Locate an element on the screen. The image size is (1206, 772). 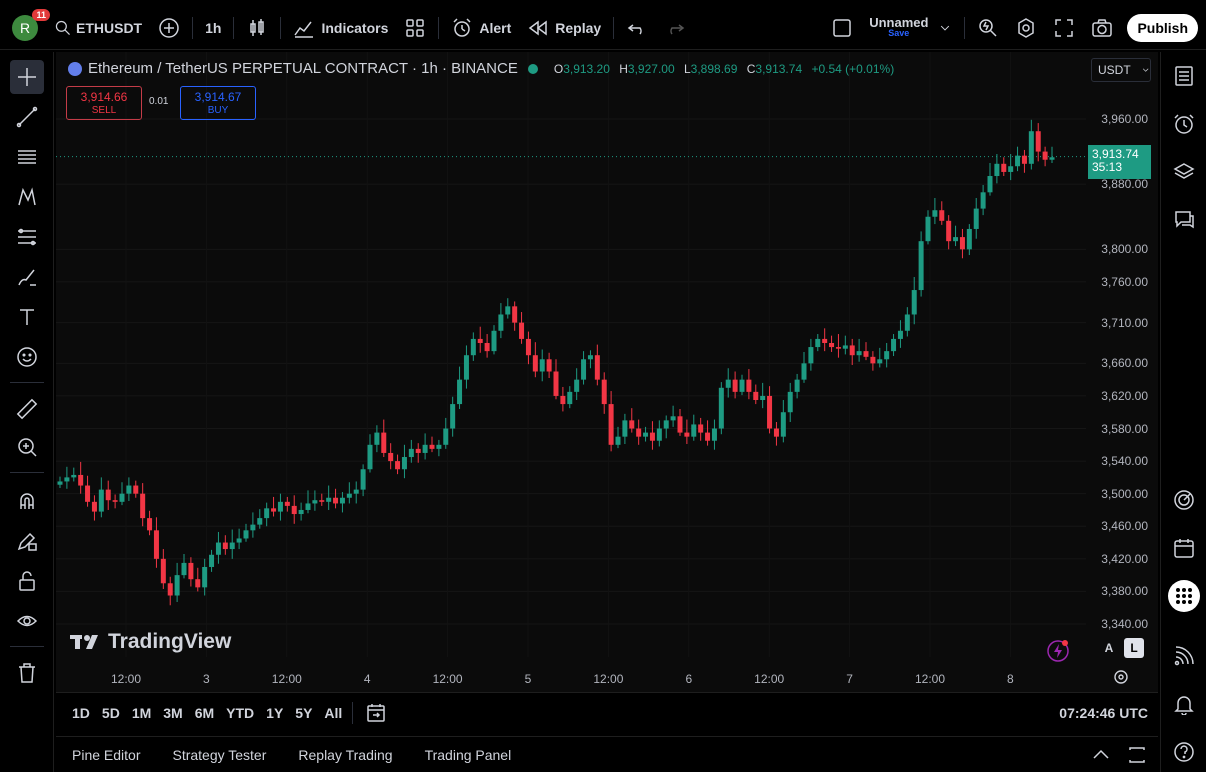
log-scale-button: L is located at coordinates (1134, 648).